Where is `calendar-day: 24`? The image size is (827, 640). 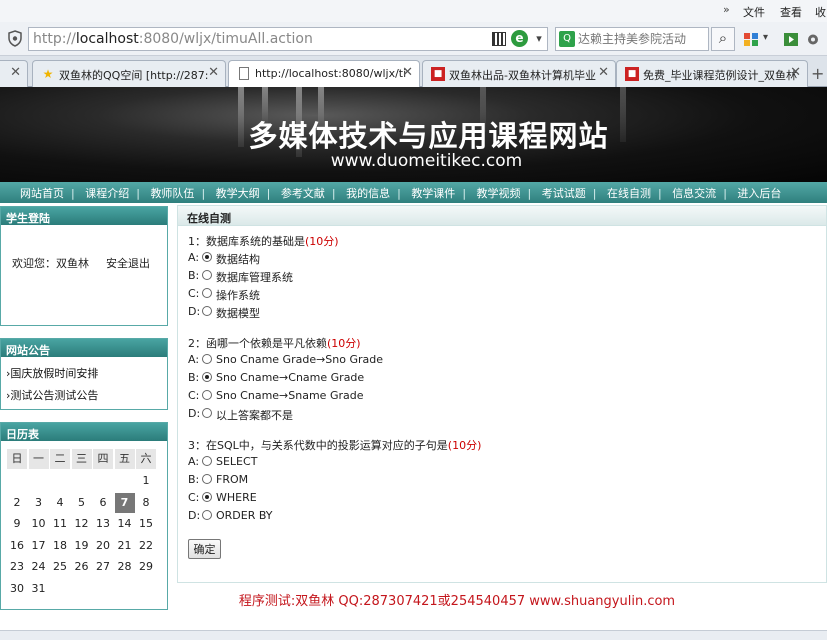 calendar-day: 24 is located at coordinates (39, 567).